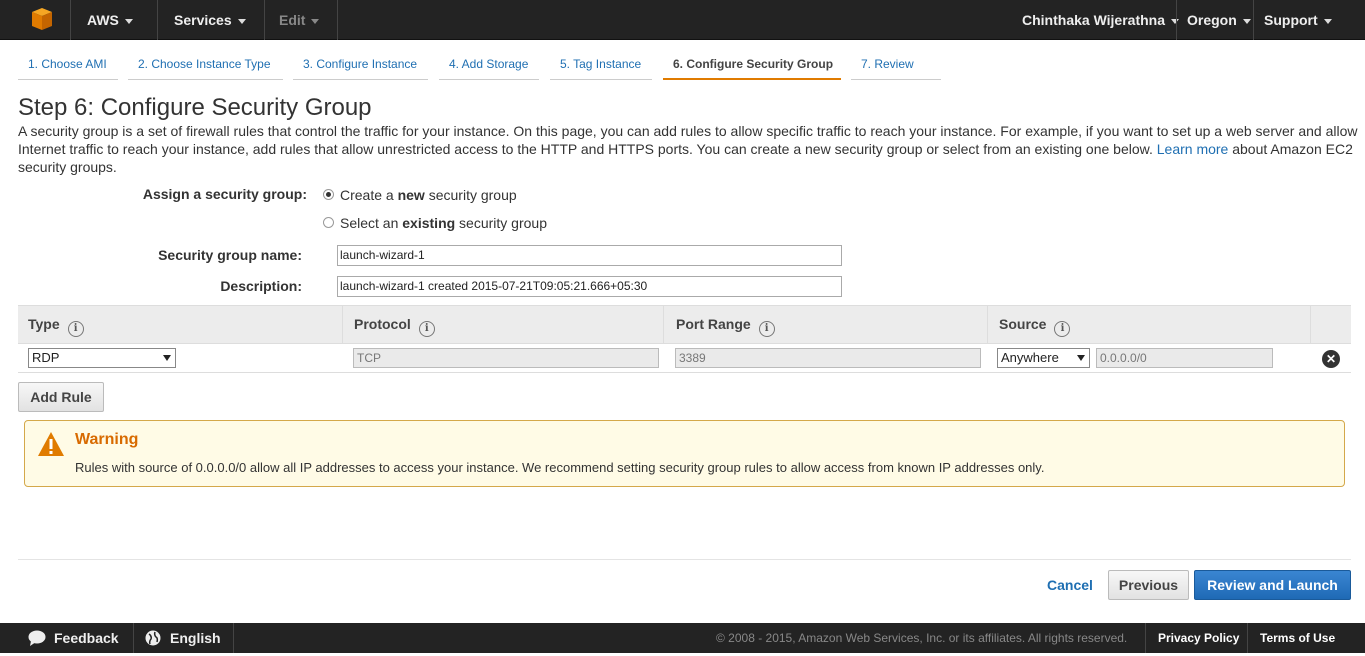  What do you see at coordinates (37, 641) in the screenshot?
I see `speech-bubble-icon` at bounding box center [37, 641].